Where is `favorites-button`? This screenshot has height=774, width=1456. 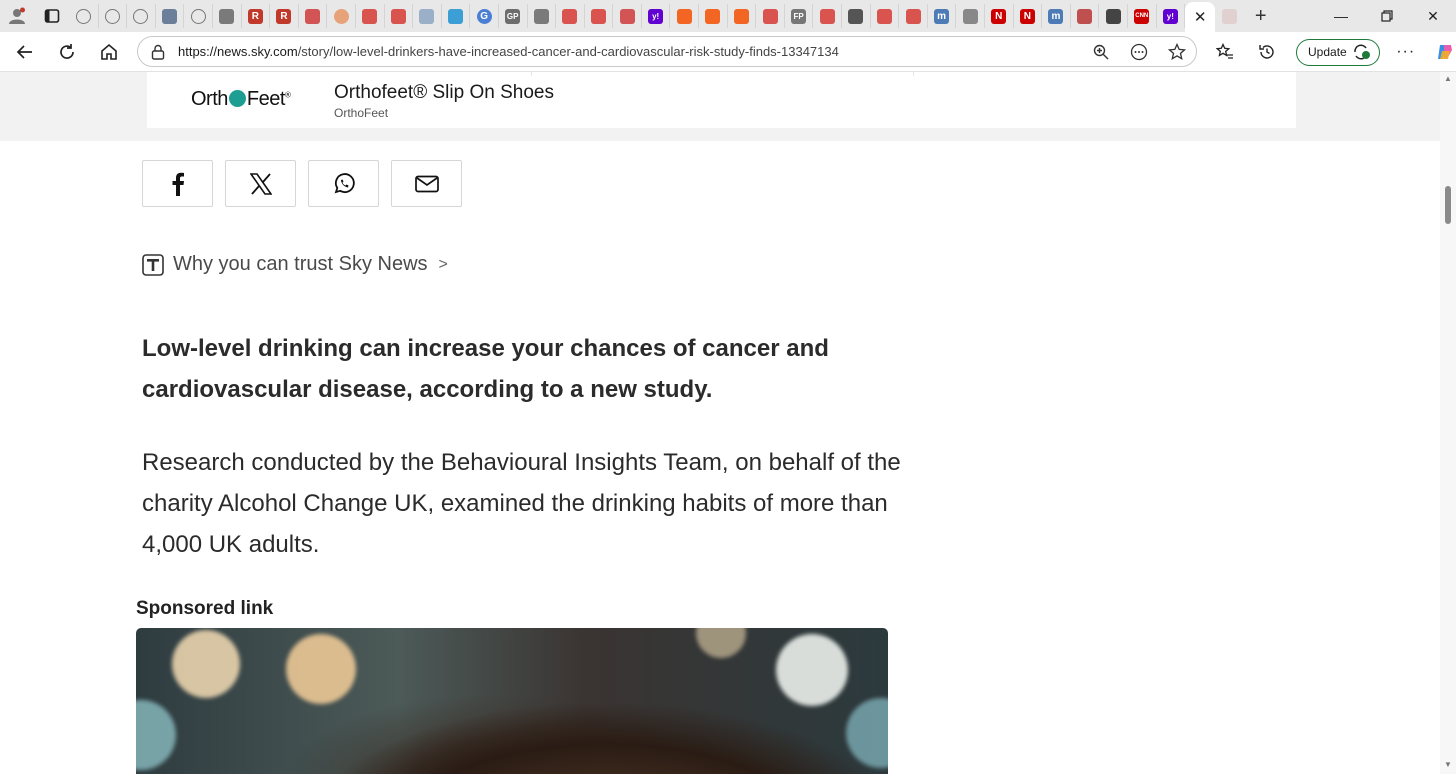 favorites-button is located at coordinates (1225, 52).